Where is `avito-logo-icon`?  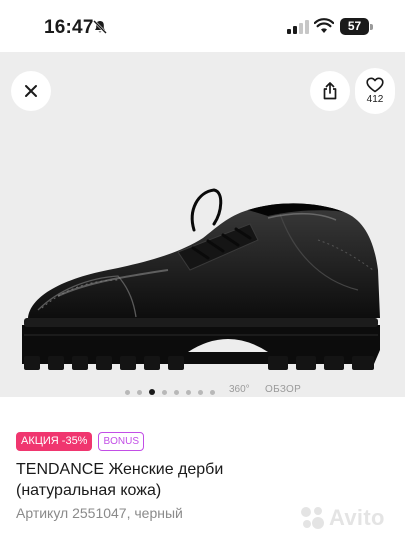
avito-logo-icon is located at coordinates (312, 518).